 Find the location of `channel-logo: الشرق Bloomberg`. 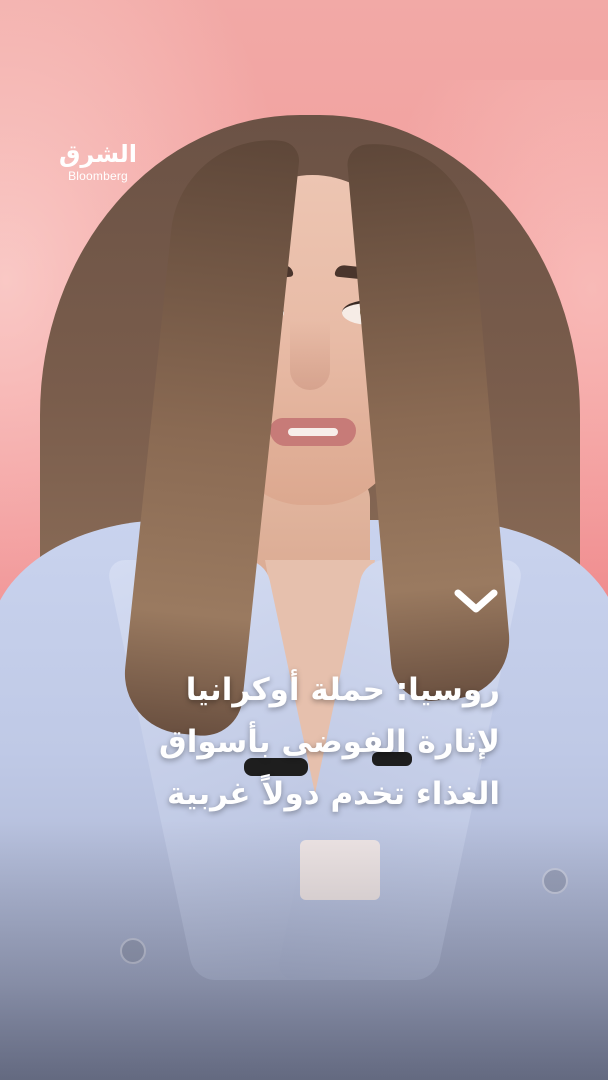

channel-logo: الشرق Bloomberg is located at coordinates (98, 162).